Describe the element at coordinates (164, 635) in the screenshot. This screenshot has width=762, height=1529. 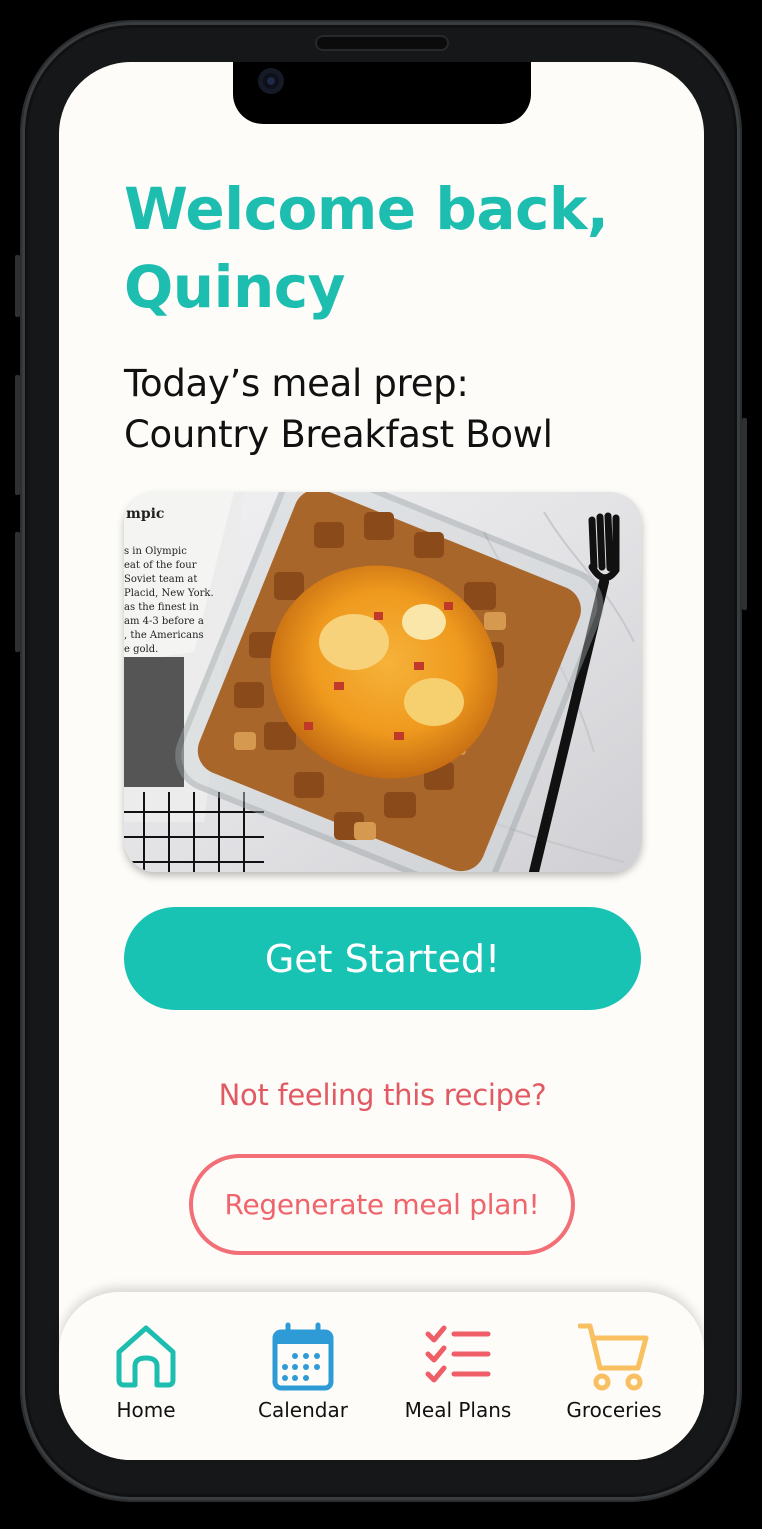
I see `svg-text: , the Americans` at that location.